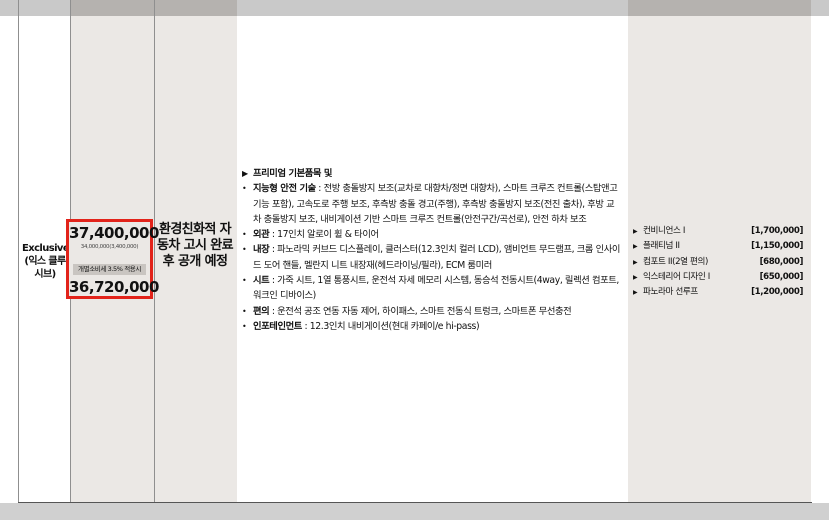  Describe the element at coordinates (277, 326) in the screenshot. I see `feature-label: 인포테인먼트` at that location.